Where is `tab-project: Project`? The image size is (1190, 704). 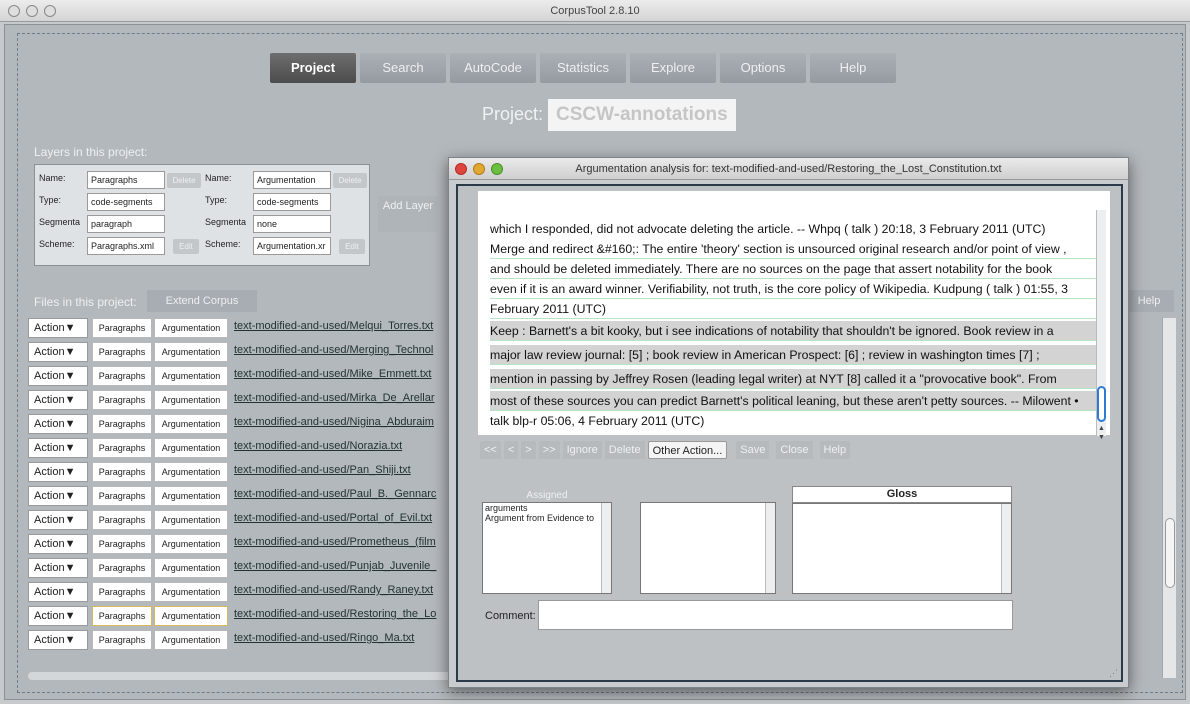
tab-project: Project is located at coordinates (313, 68).